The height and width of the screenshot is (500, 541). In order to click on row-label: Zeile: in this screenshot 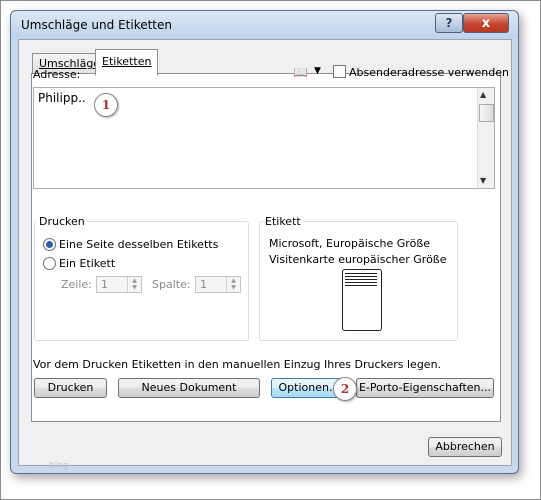, I will do `click(76, 284)`.